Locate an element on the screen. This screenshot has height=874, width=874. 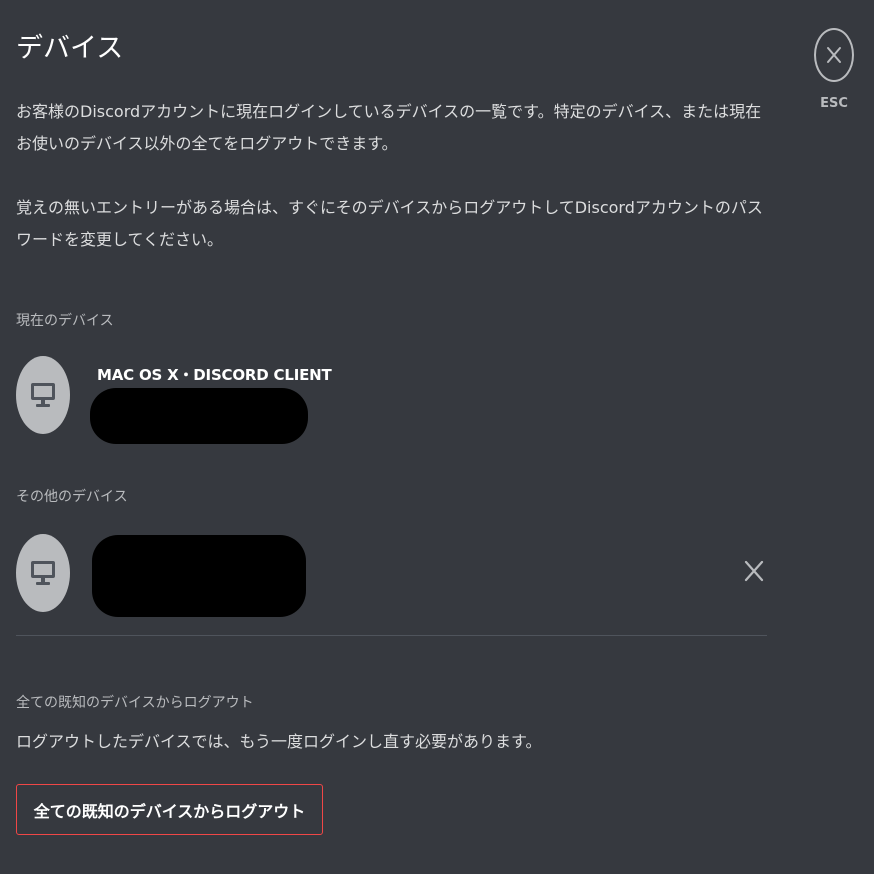
logout-all-section-label: 全ての既知のデバイスからログアウト is located at coordinates (135, 703).